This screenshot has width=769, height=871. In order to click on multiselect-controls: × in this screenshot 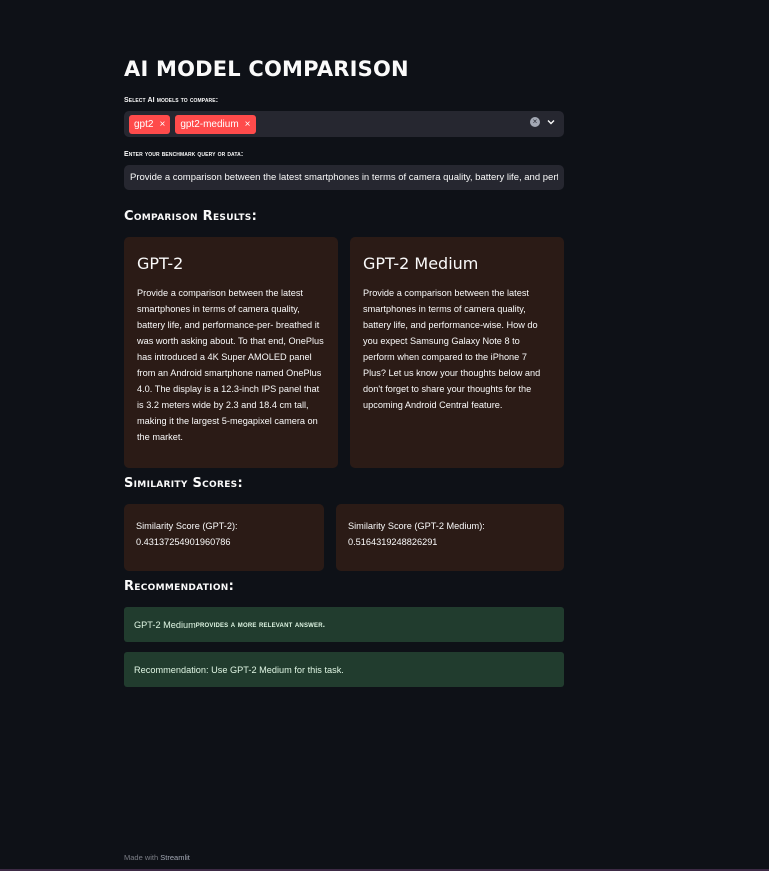, I will do `click(543, 122)`.